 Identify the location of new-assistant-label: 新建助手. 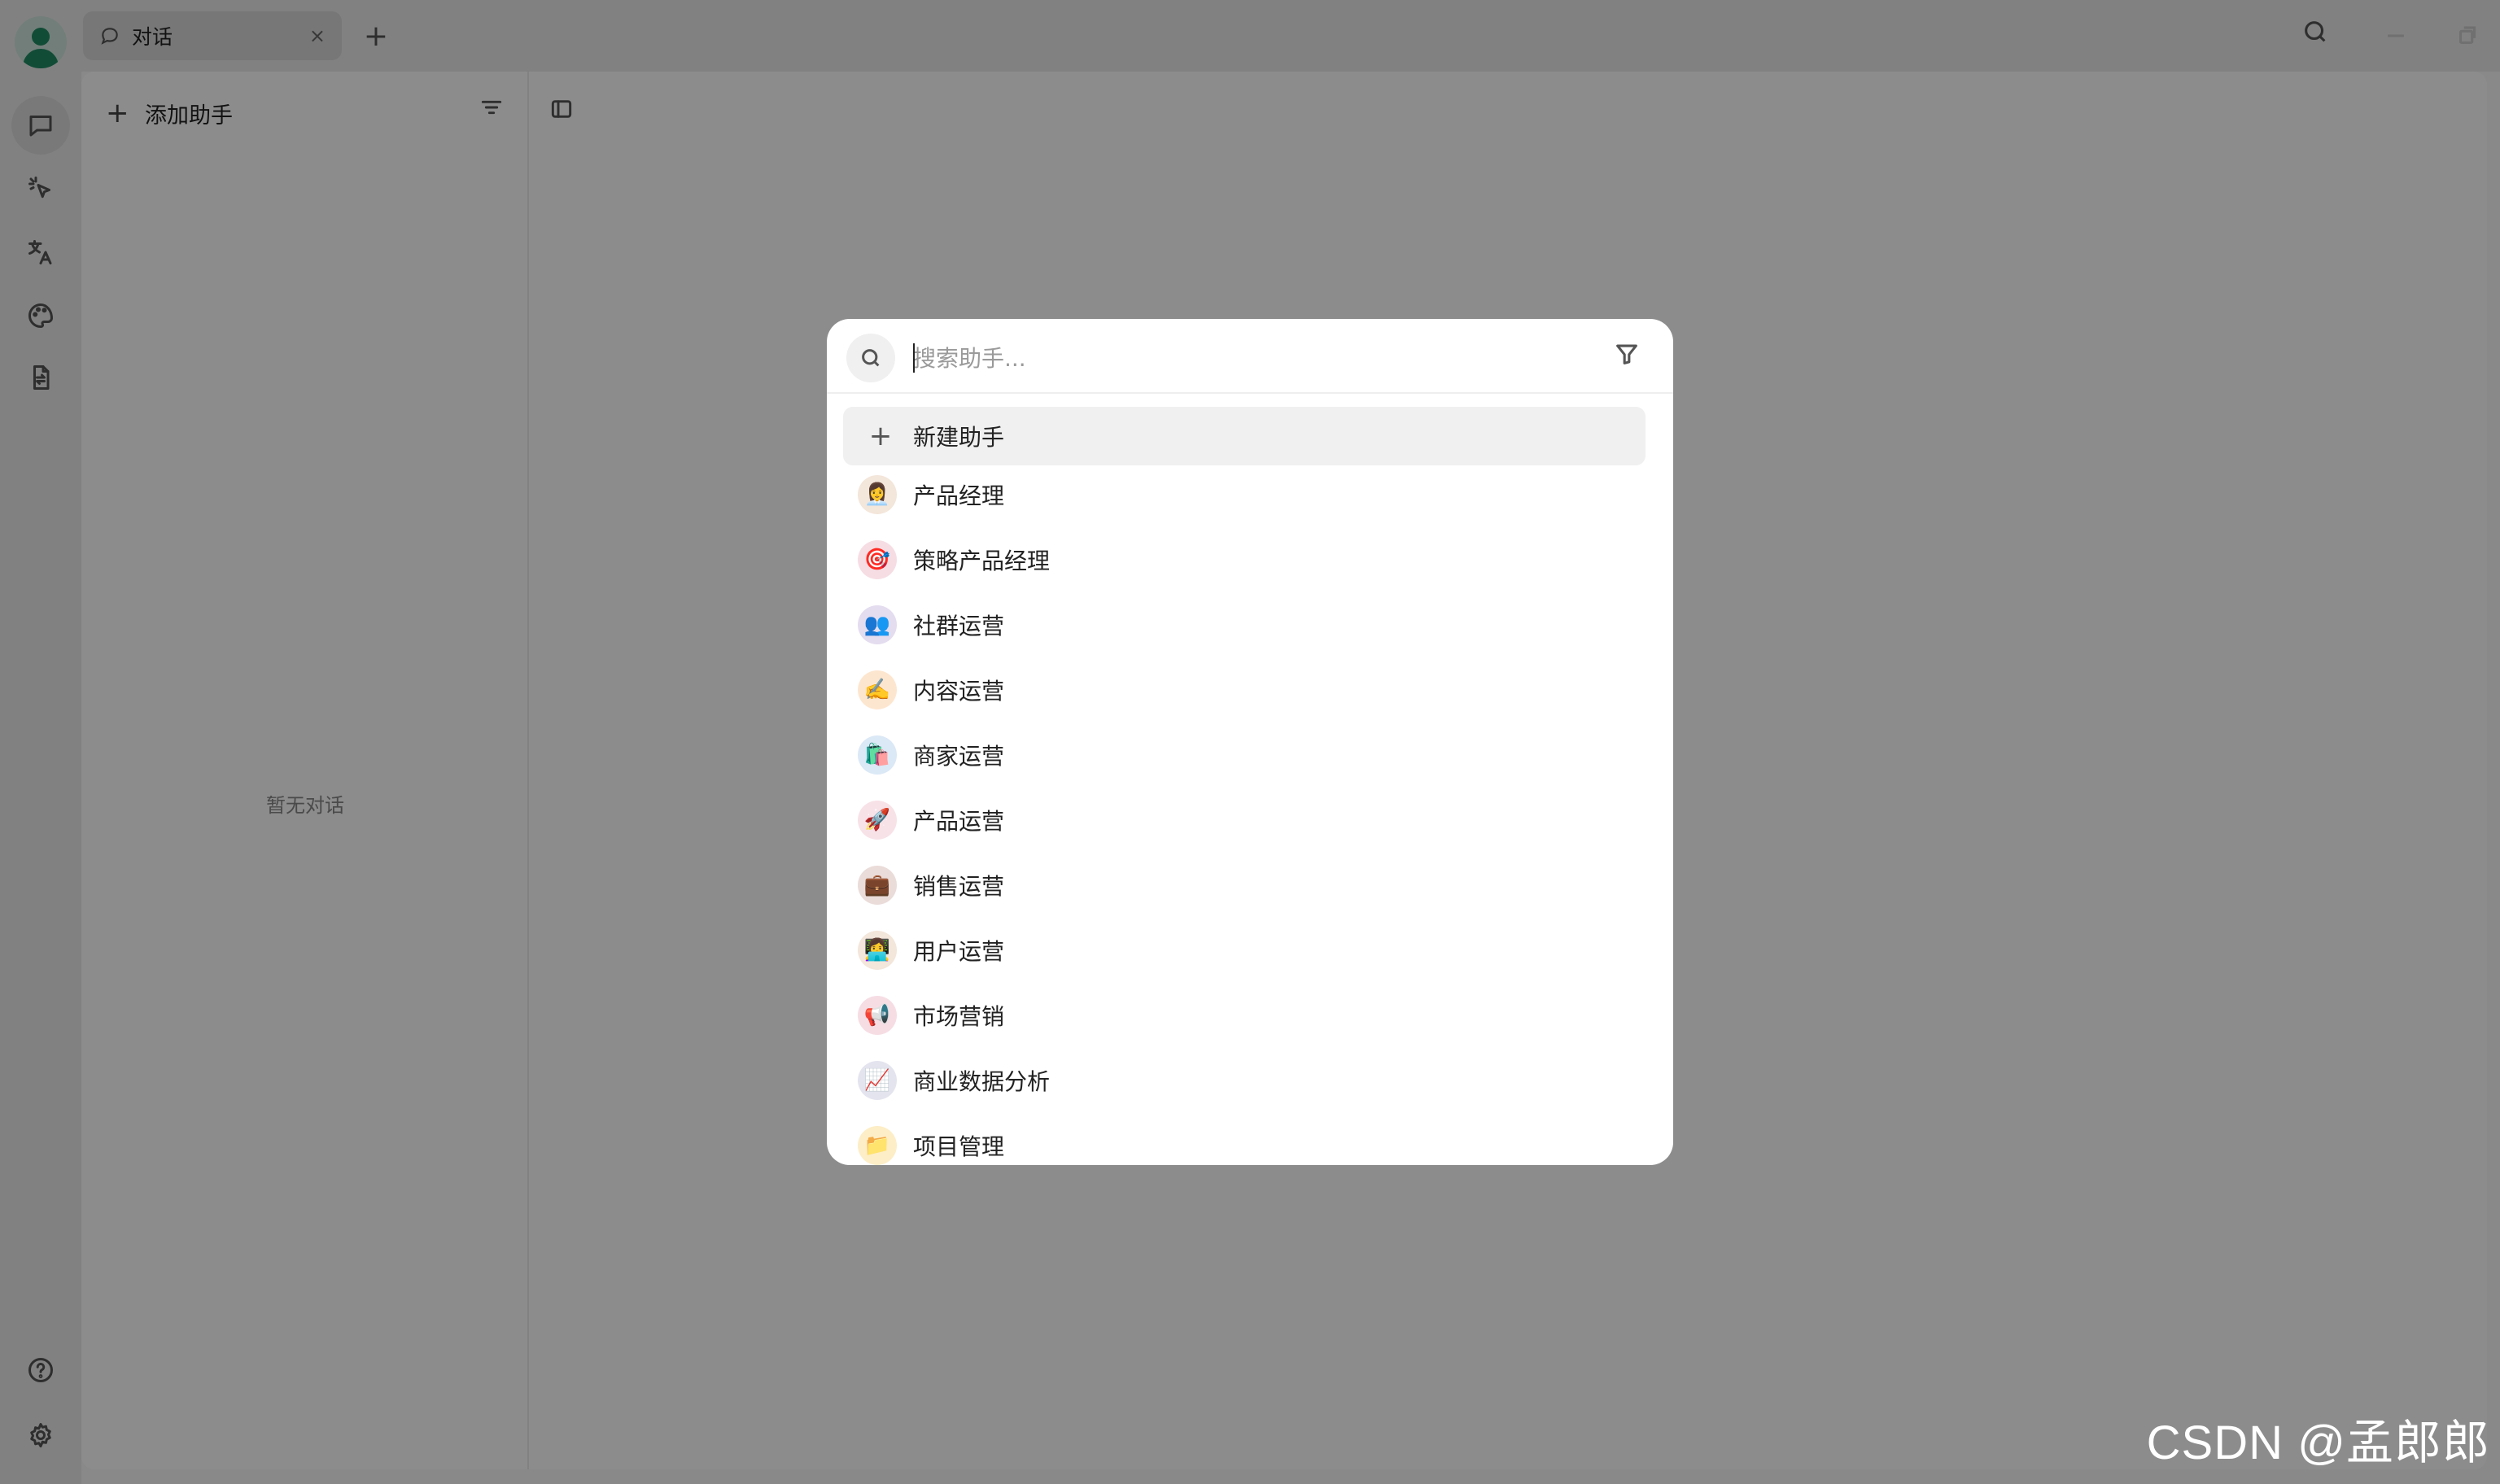
(959, 438).